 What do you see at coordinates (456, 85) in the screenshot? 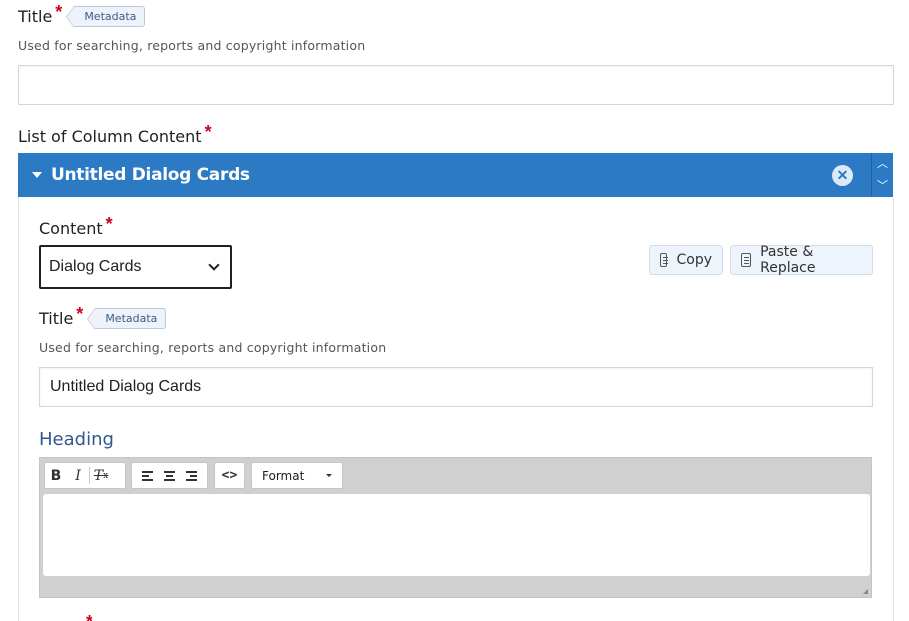
I see `title-input` at bounding box center [456, 85].